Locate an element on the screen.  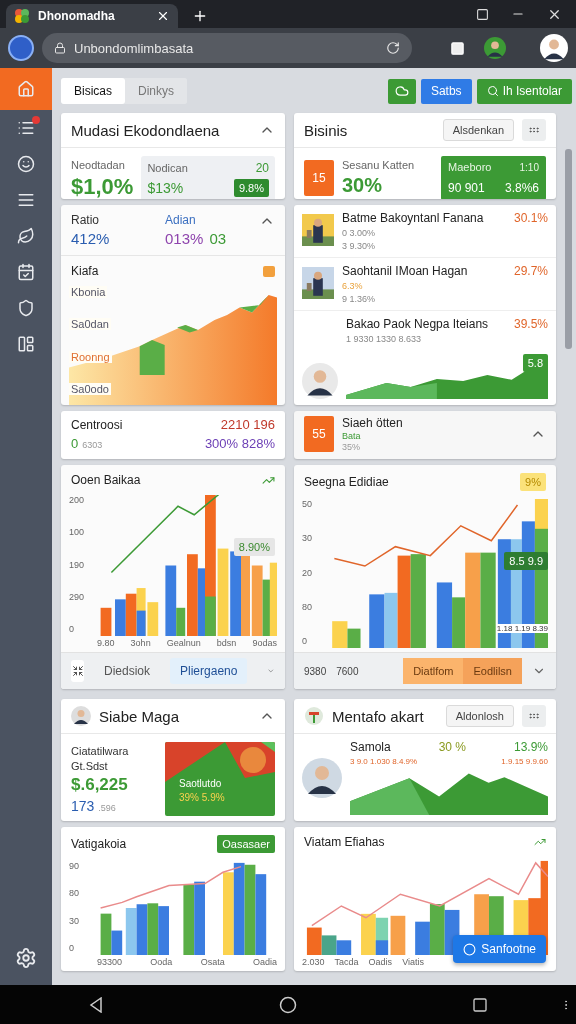
recents-icon is located at coordinates (480, 1004).